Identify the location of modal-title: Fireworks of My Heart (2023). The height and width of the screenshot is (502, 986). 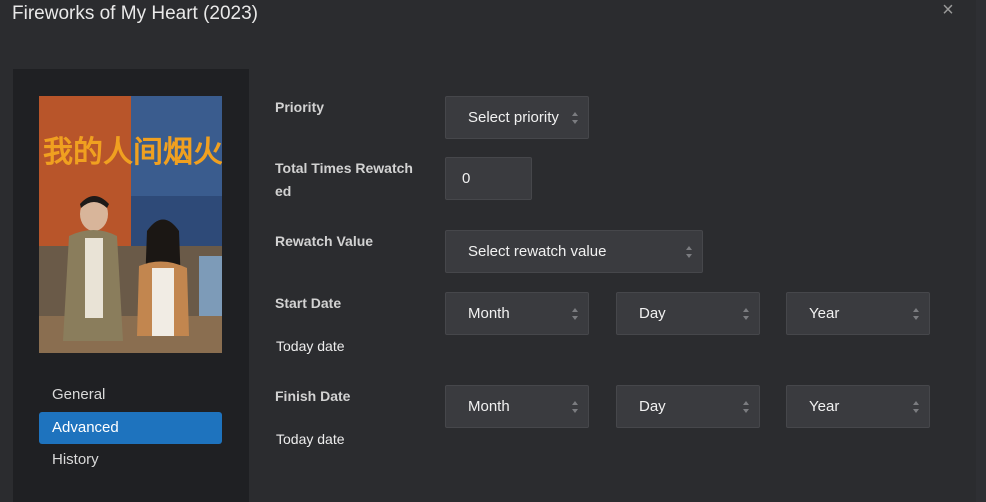
(135, 13).